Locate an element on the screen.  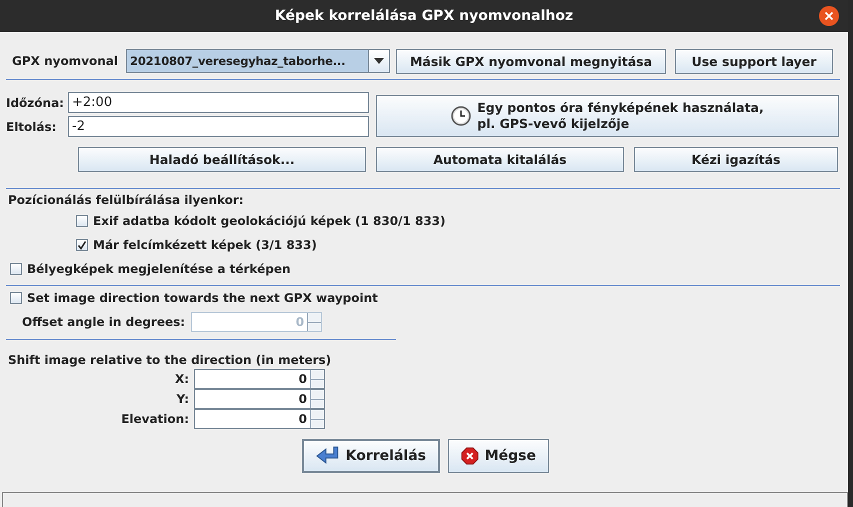
correlate-button: Korrelálás is located at coordinates (371, 456).